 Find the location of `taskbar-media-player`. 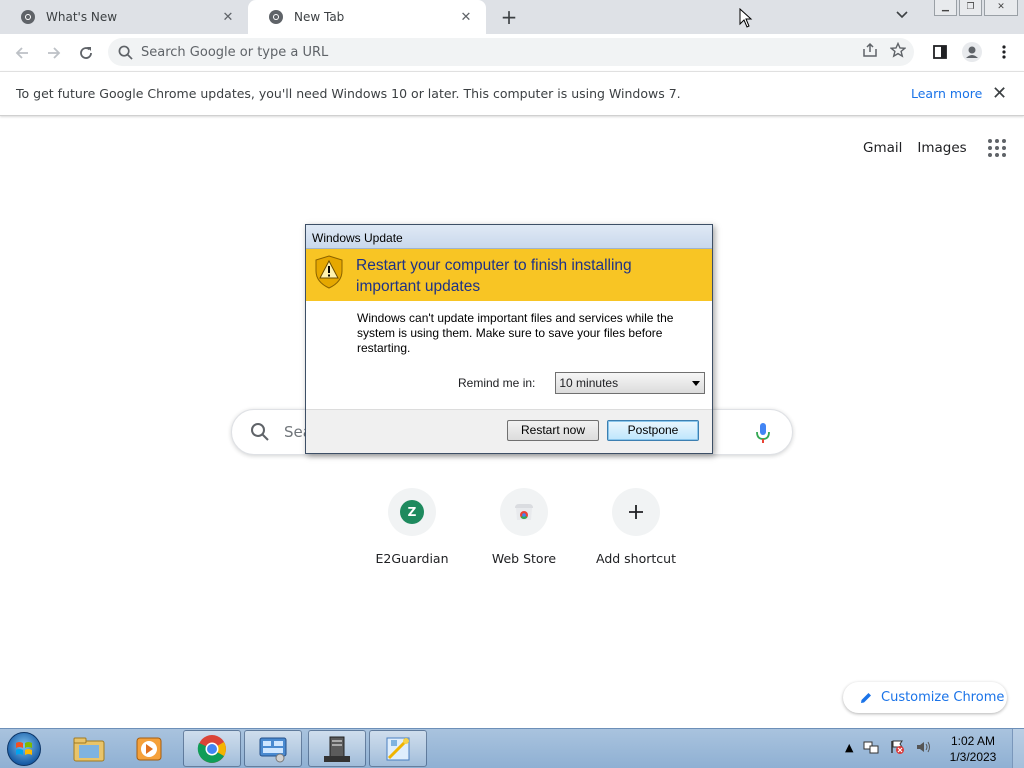

taskbar-media-player is located at coordinates (149, 748).